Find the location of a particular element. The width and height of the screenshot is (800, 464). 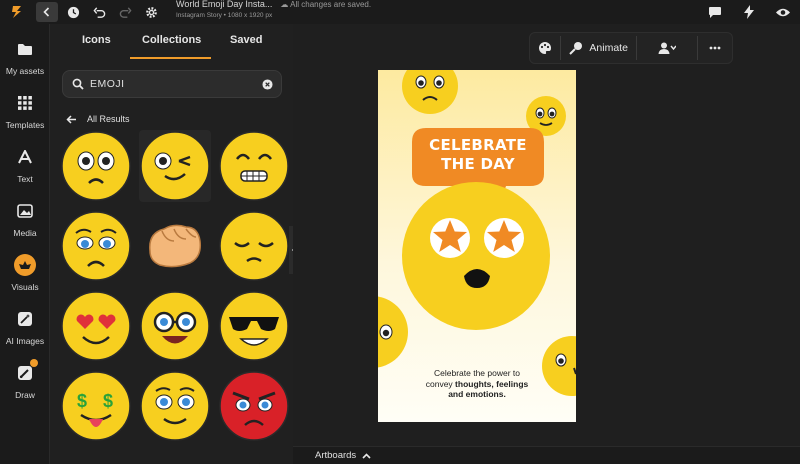

comment-icon is located at coordinates (715, 12).